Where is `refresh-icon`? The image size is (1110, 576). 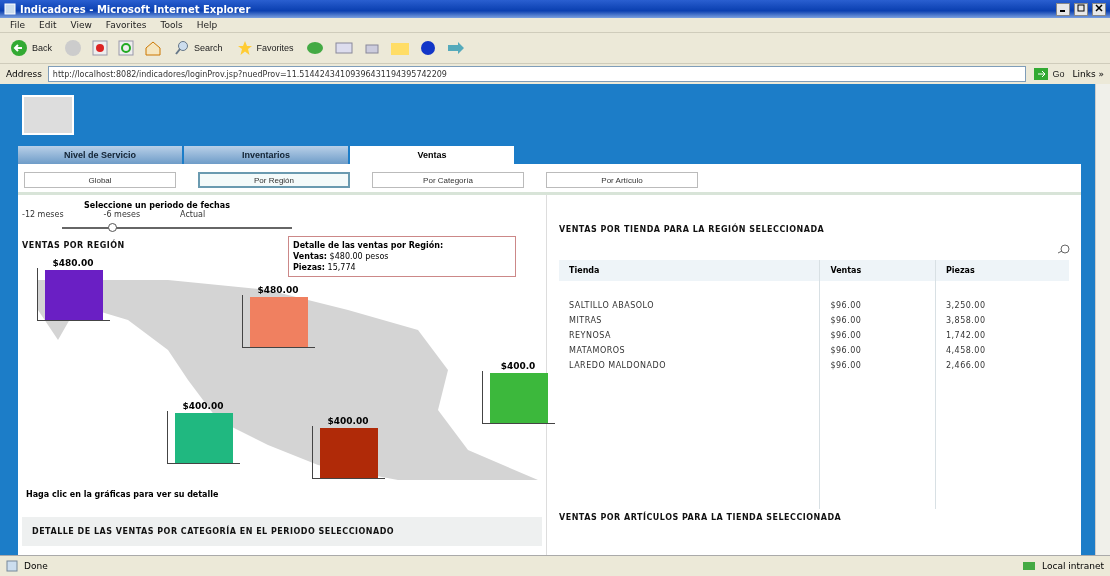
refresh-icon is located at coordinates (126, 48).